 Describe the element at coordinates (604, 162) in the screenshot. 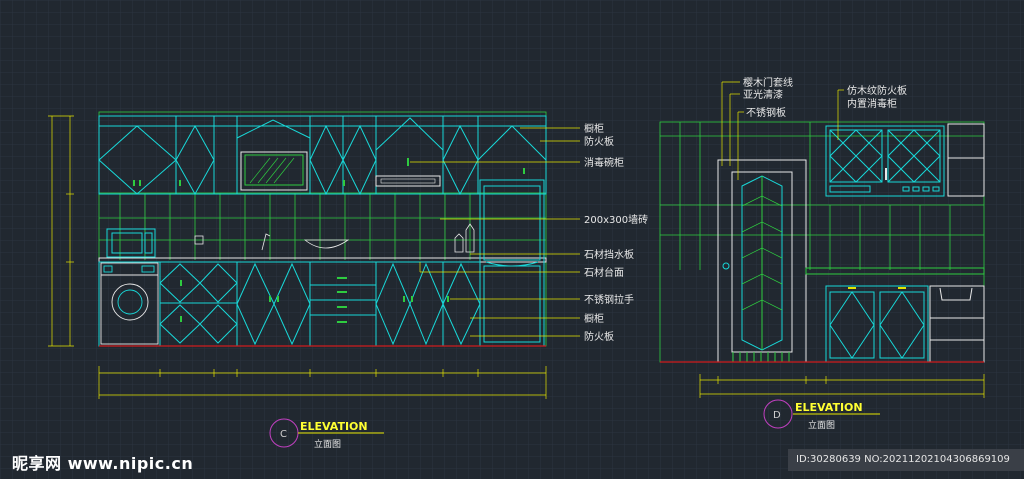

I see `label-disinfection-cabinet: 消毒碗柜` at that location.